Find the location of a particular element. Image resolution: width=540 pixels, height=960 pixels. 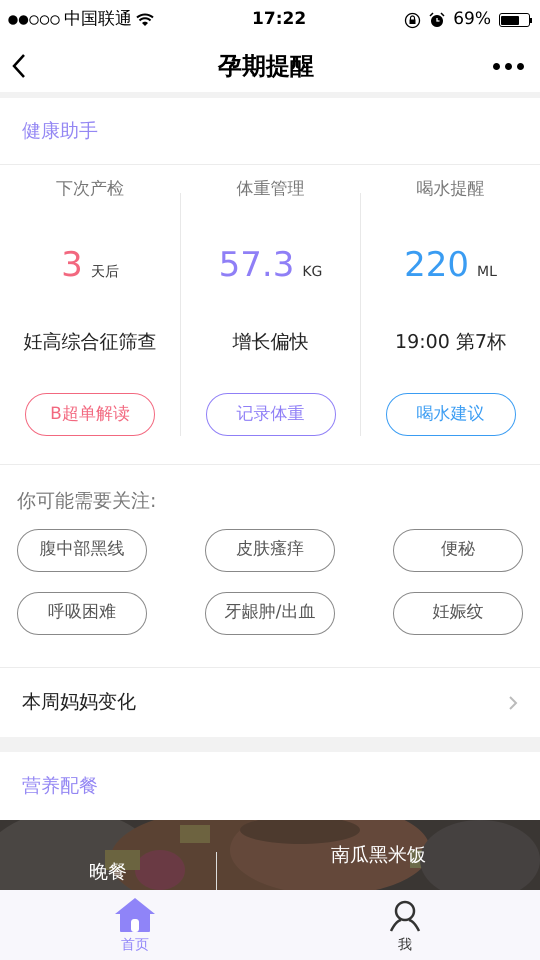

rotation-lock-icon is located at coordinates (413, 20).